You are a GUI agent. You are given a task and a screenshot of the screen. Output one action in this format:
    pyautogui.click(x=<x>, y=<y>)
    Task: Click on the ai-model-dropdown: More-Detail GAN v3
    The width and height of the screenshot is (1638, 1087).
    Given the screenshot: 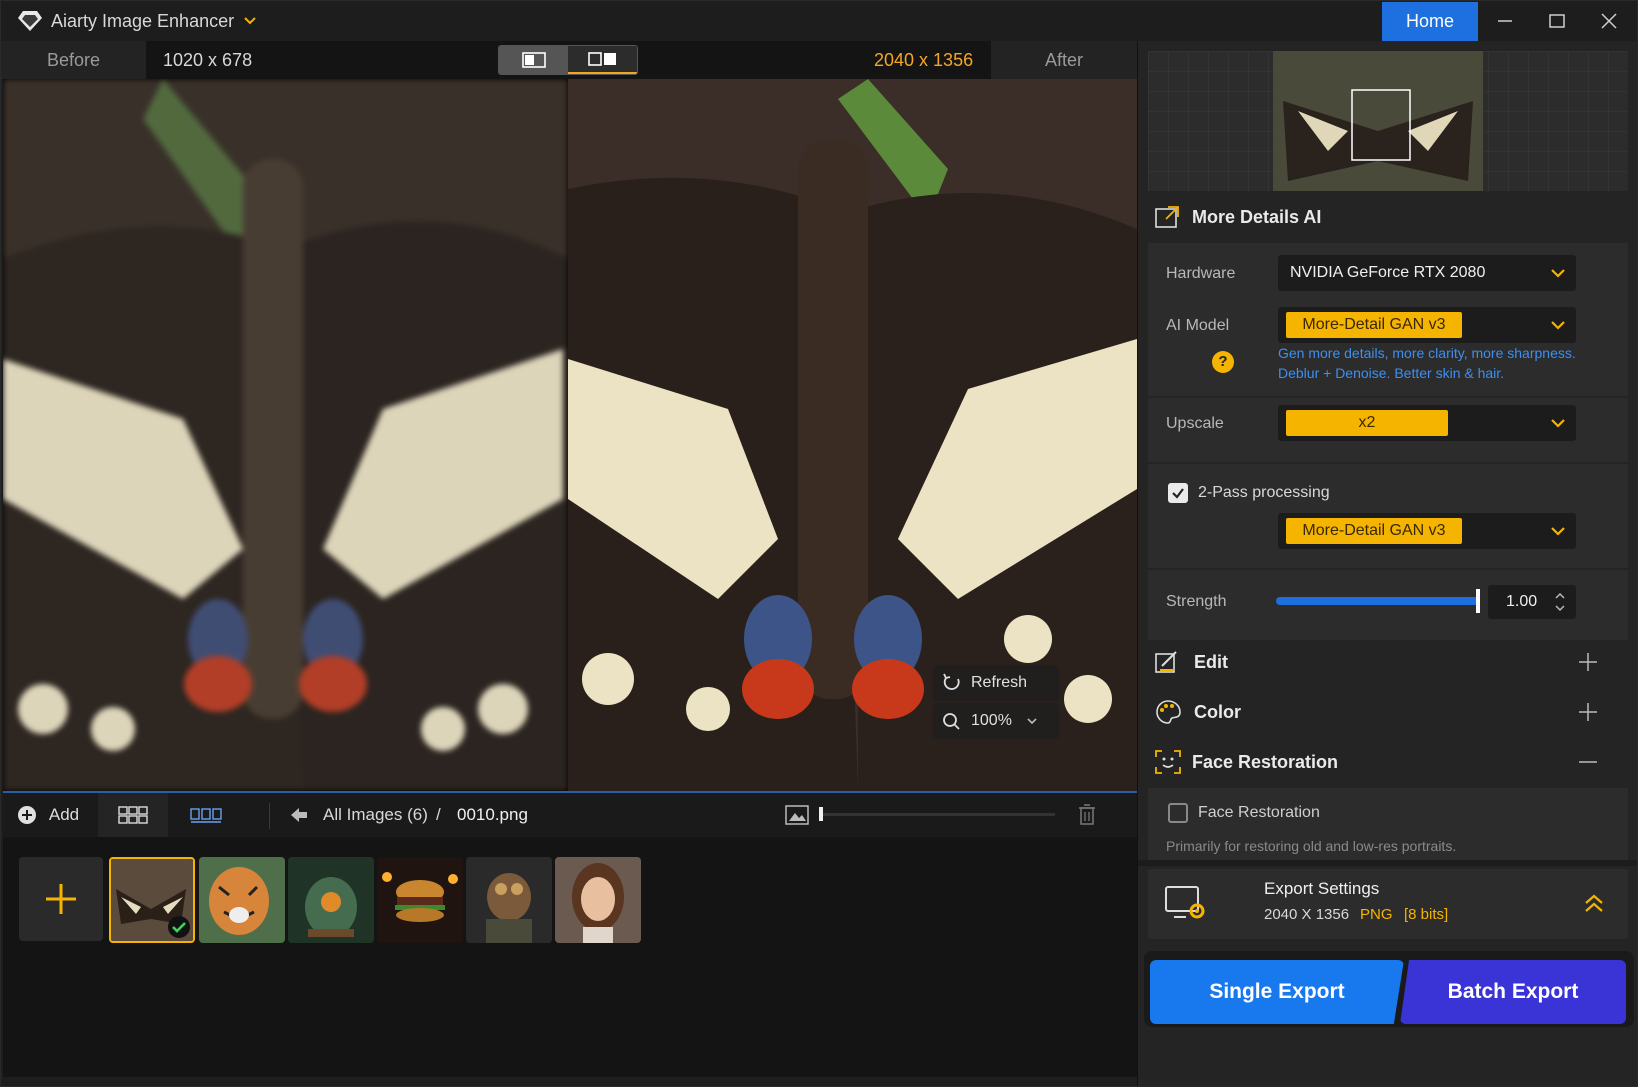 What is the action you would take?
    pyautogui.click(x=1427, y=325)
    